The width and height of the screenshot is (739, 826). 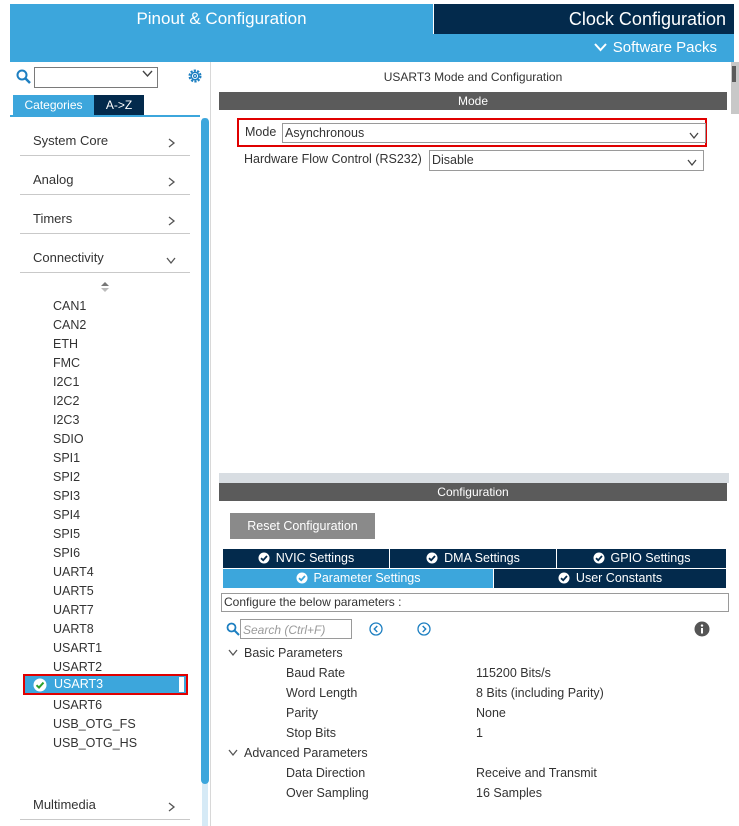 What do you see at coordinates (64, 804) in the screenshot?
I see `category-label: Multimedia` at bounding box center [64, 804].